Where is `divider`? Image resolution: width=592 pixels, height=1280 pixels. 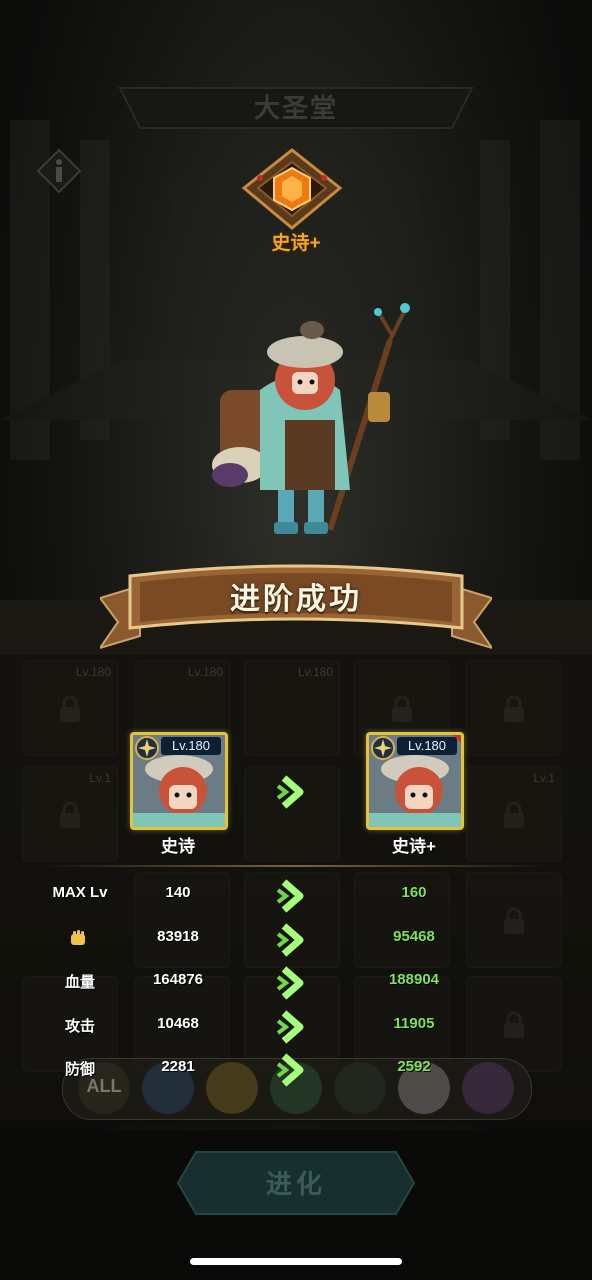
divider is located at coordinates (296, 866).